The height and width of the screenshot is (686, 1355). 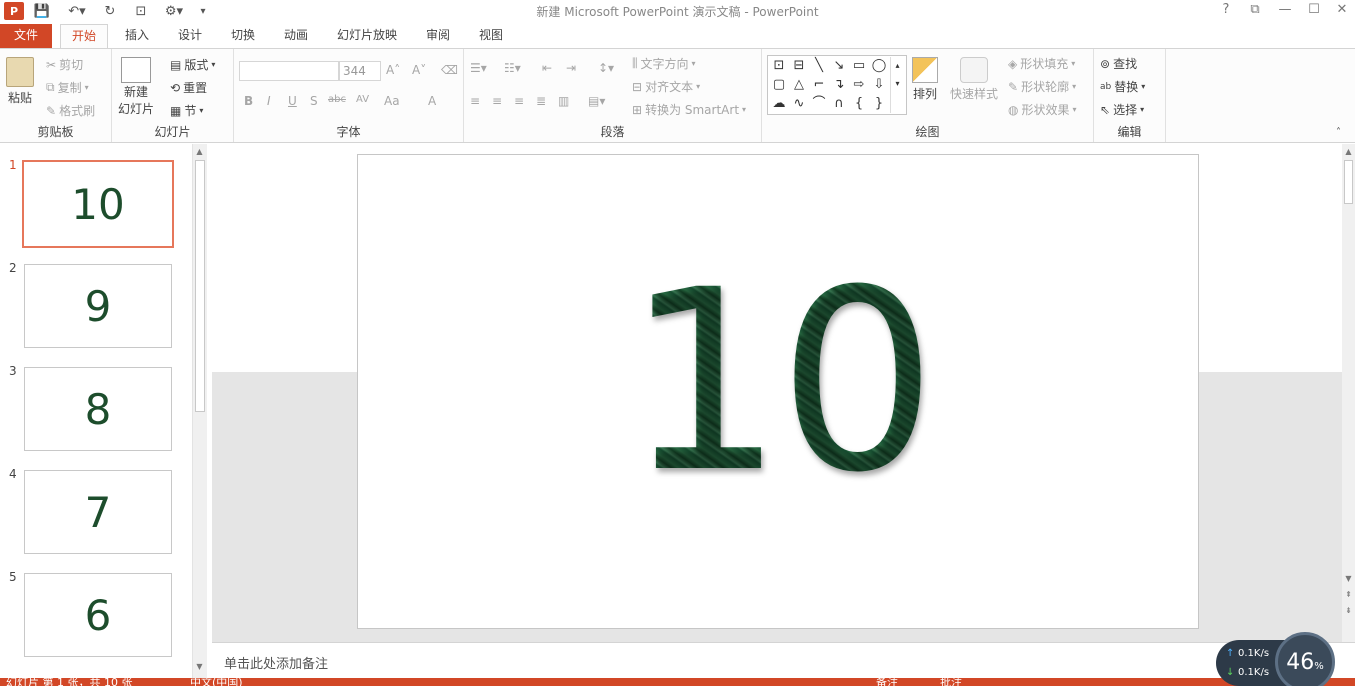 What do you see at coordinates (67, 87) in the screenshot?
I see `copy-button: ⧉ 复制 ▾` at bounding box center [67, 87].